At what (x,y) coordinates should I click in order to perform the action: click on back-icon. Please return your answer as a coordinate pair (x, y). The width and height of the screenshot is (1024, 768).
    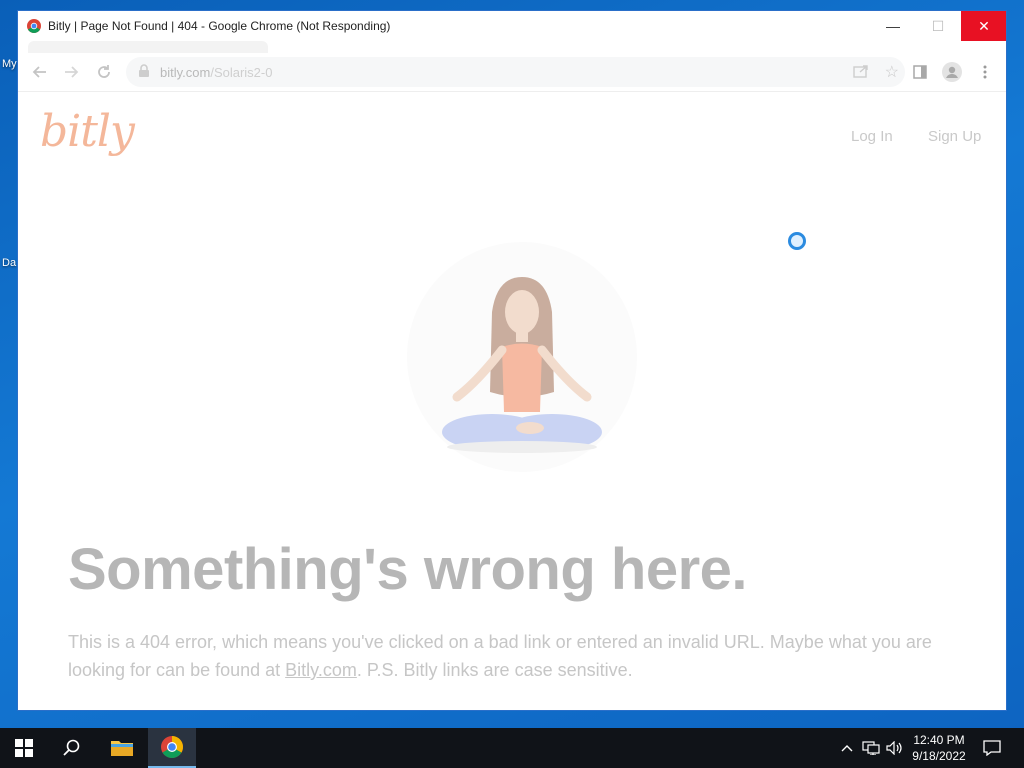
    Looking at the image, I should click on (40, 72).